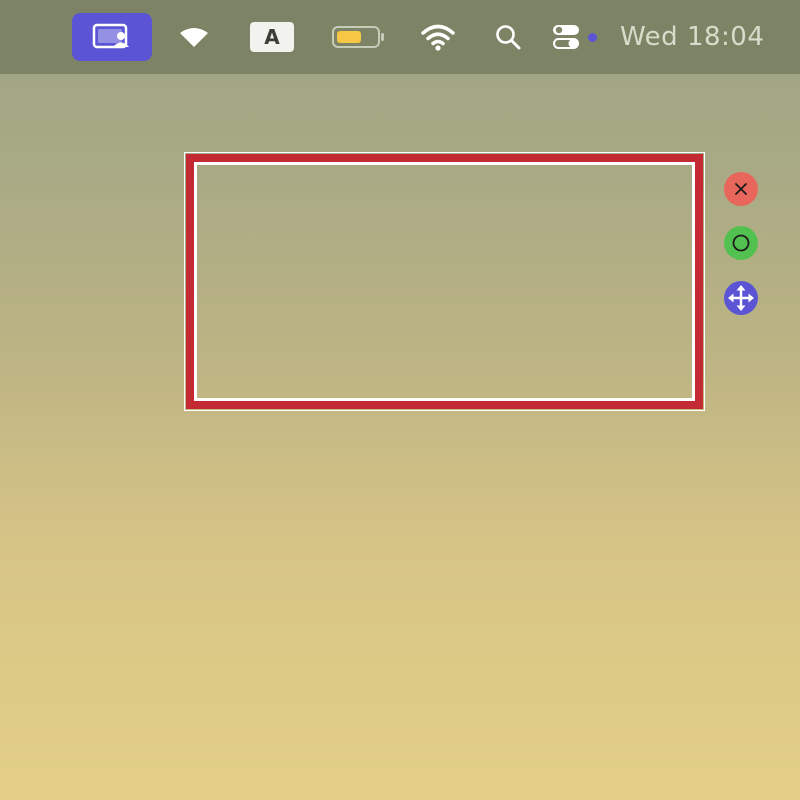 The width and height of the screenshot is (800, 800). I want to click on search-icon, so click(508, 37).